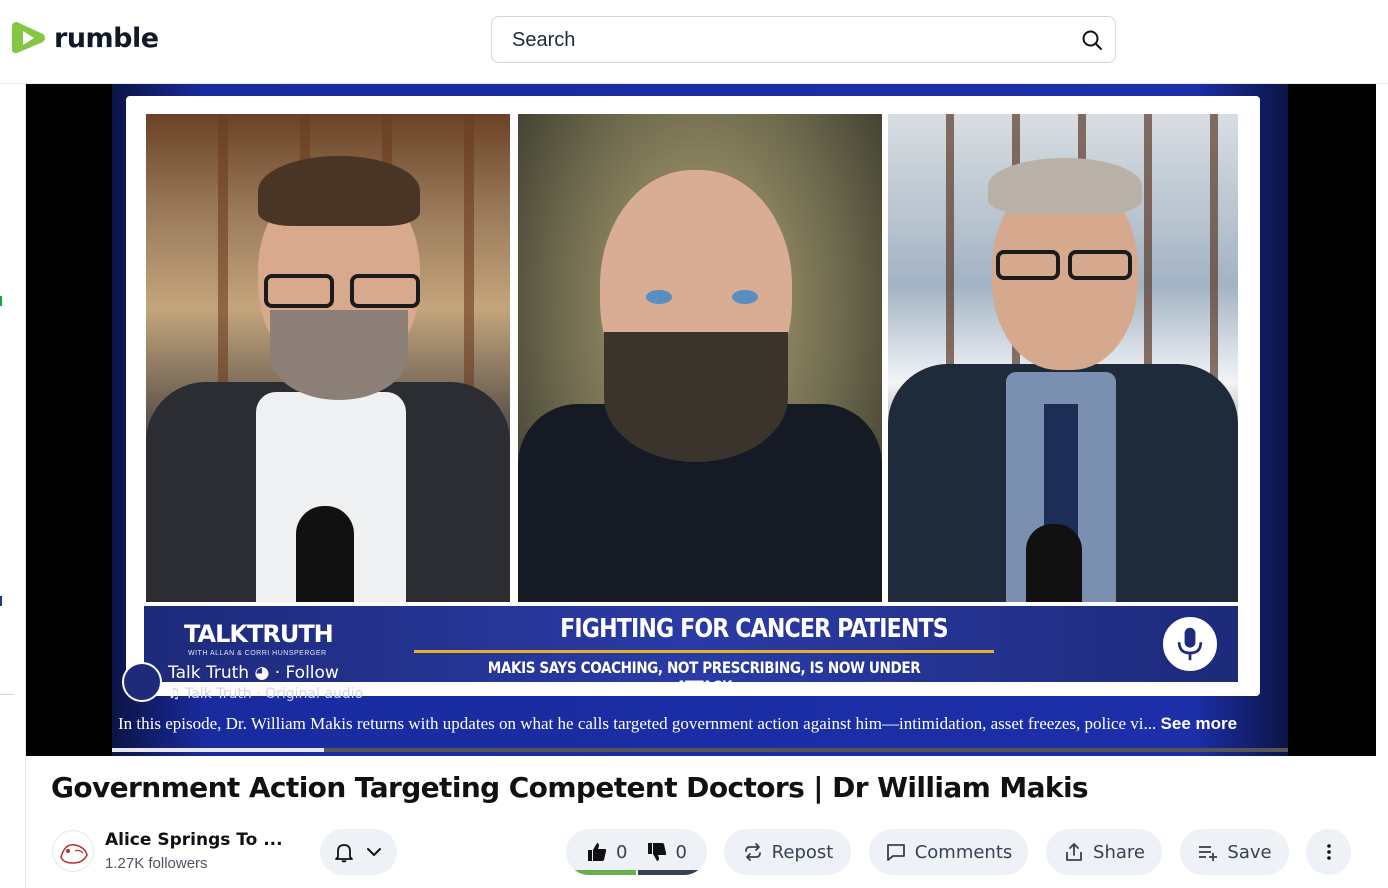 The width and height of the screenshot is (1388, 888). Describe the element at coordinates (700, 750) in the screenshot. I see `video-progress-bar` at that location.